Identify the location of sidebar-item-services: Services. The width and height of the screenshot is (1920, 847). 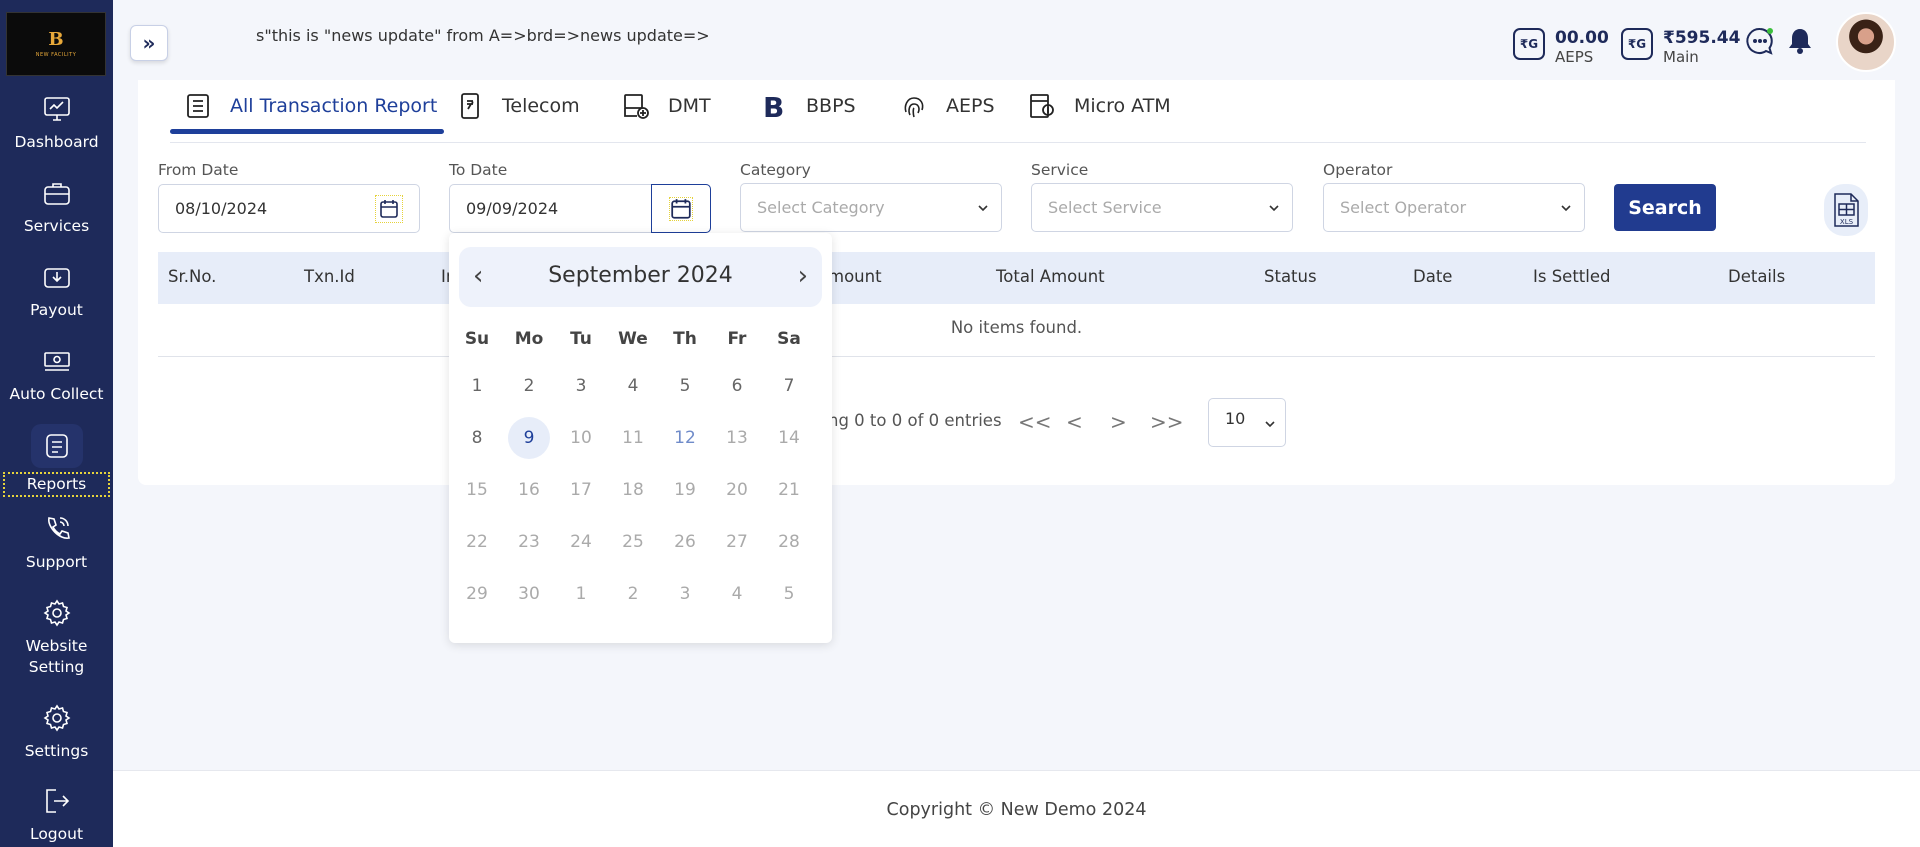
(56, 207).